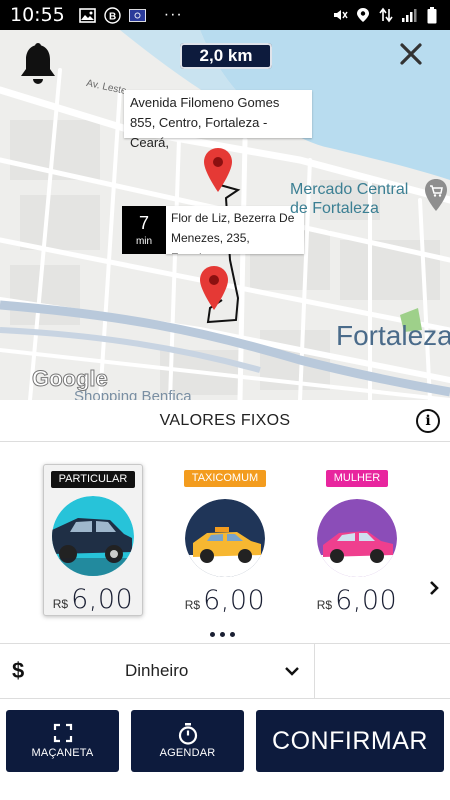  I want to click on vehicle-card-taxicomum: TAXICOMUM R$ 6,00, so click(225, 540).